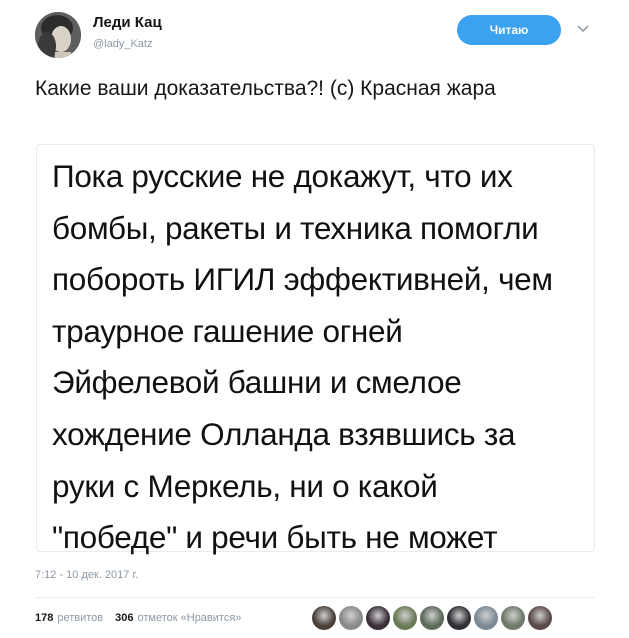 The width and height of the screenshot is (629, 638). I want to click on retweets-count: 178, so click(44, 618).